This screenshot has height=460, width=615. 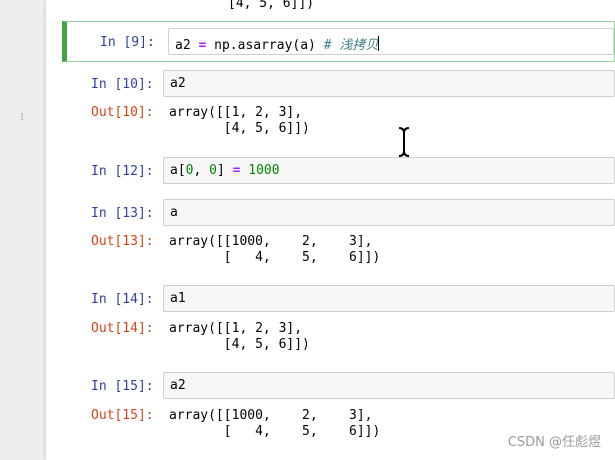 I want to click on input-prompt: In [9]:, so click(x=127, y=42).